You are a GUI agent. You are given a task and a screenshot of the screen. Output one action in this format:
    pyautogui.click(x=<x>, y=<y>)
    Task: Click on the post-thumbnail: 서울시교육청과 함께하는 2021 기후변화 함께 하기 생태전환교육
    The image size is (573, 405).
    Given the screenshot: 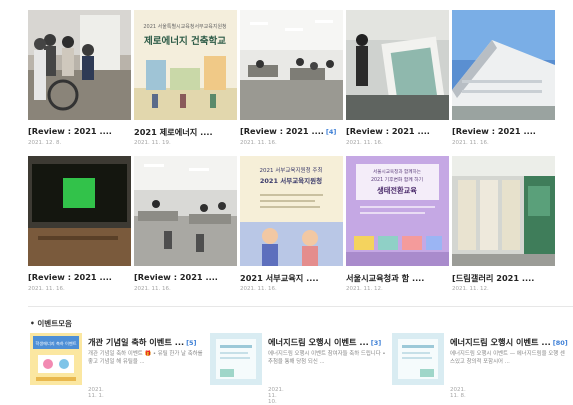 What is the action you would take?
    pyautogui.click(x=397, y=211)
    